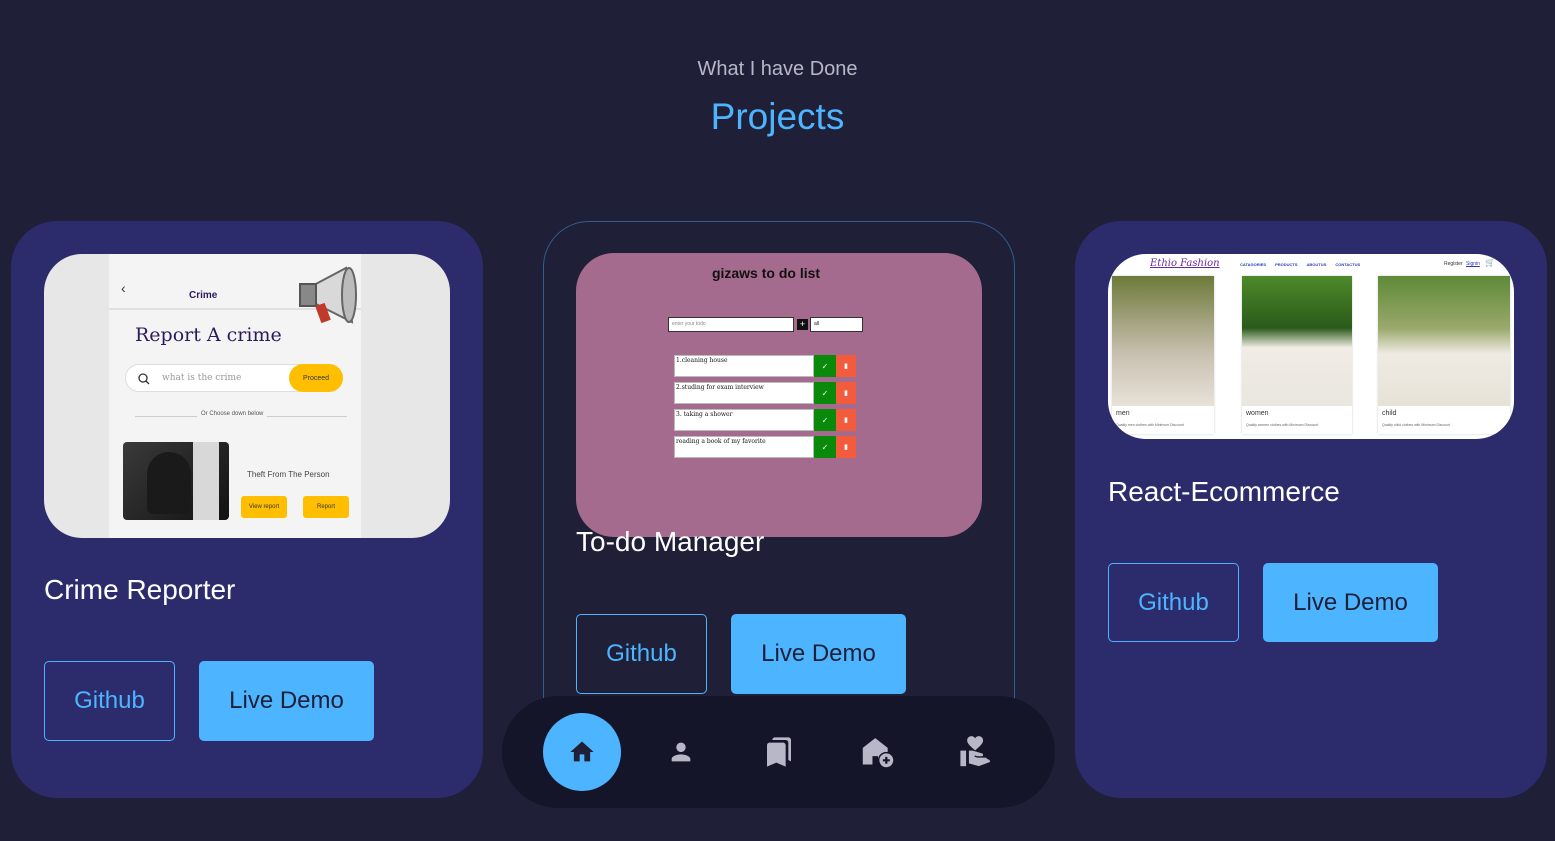 This screenshot has height=841, width=1555. I want to click on preview-heading: Report A crime, so click(208, 335).